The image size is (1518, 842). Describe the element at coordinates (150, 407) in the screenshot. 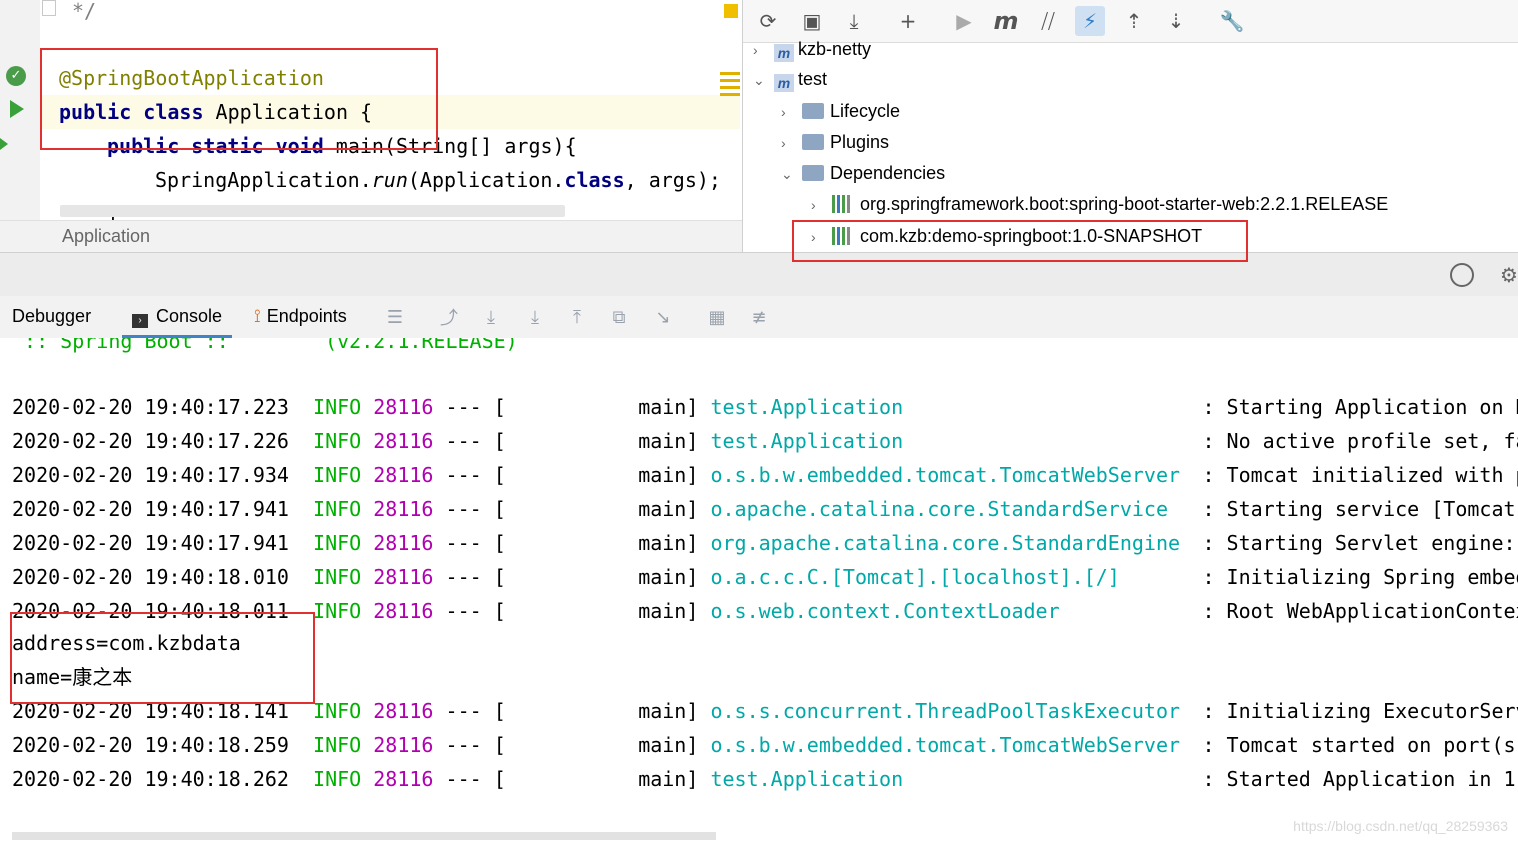

I see `log-timestamp: 2020-02-20 19:40:17.223` at that location.